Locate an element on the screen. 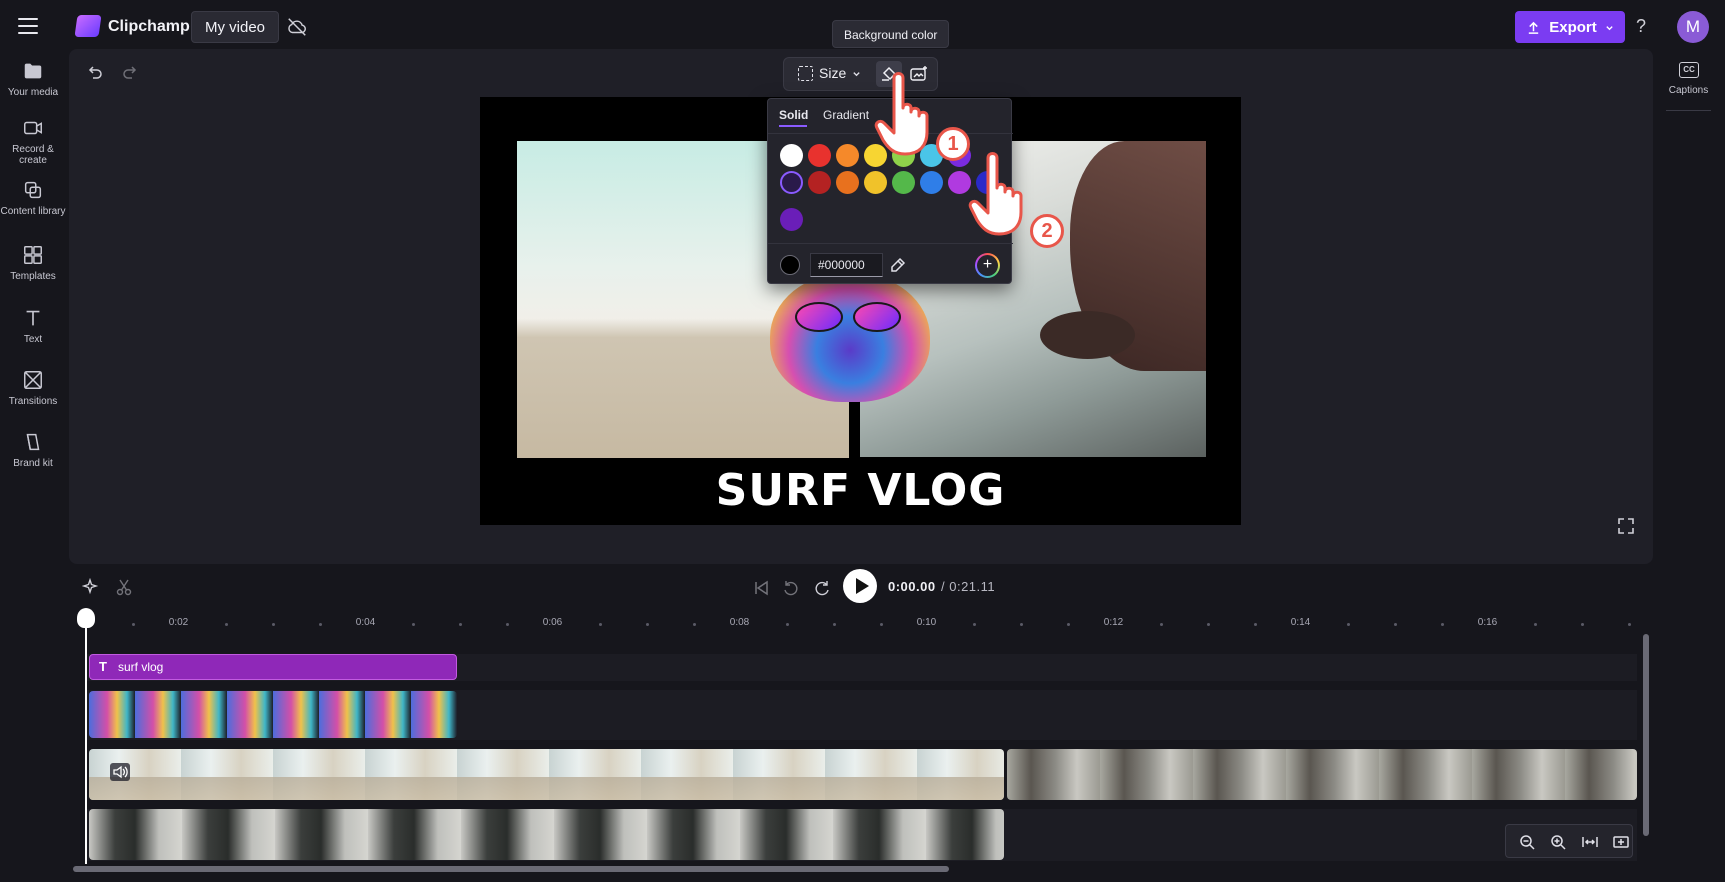 The width and height of the screenshot is (1725, 882). user-avatar: M is located at coordinates (1693, 27).